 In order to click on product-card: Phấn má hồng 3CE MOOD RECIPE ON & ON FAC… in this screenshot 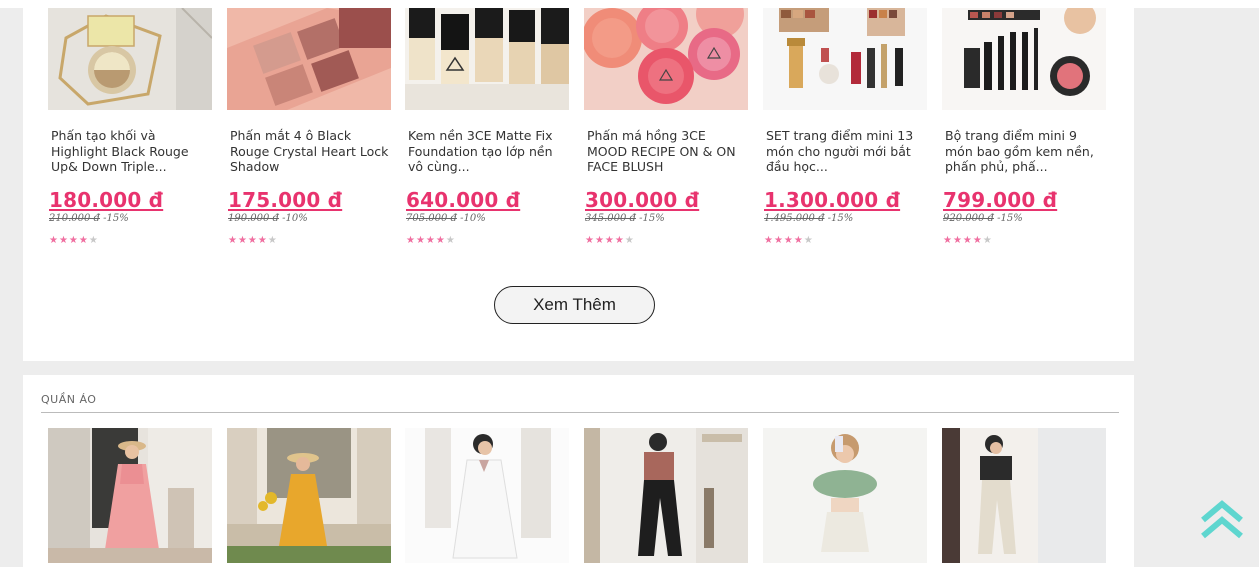, I will do `click(666, 133)`.